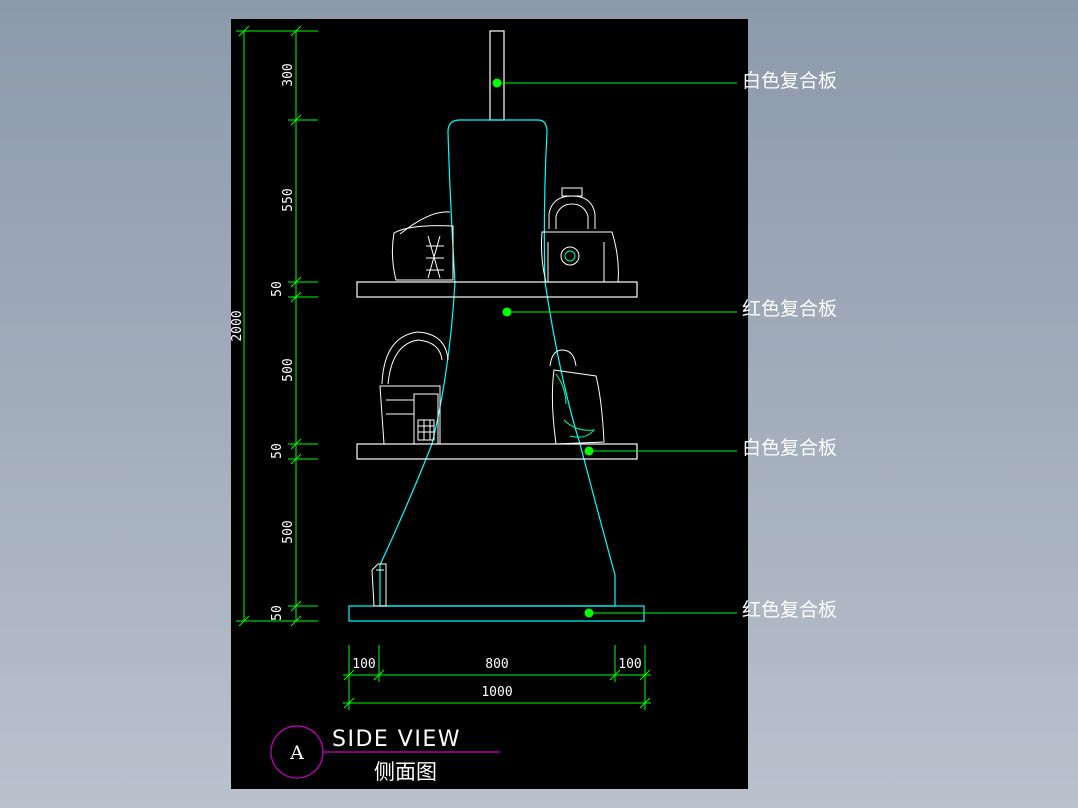 Image resolution: width=1078 pixels, height=808 pixels. What do you see at coordinates (296, 753) in the screenshot?
I see `section-marker-letter: A` at bounding box center [296, 753].